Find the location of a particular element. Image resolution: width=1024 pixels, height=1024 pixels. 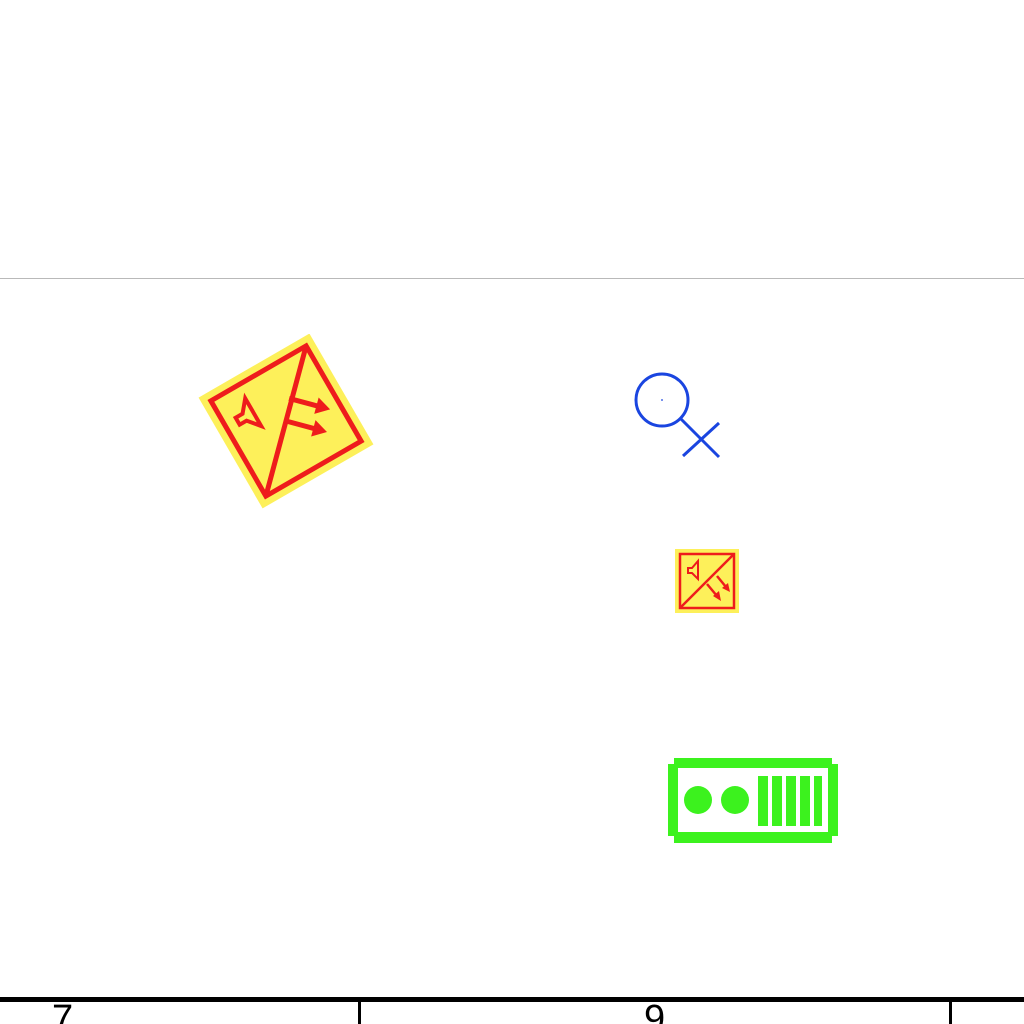

bottom-ruler-line is located at coordinates (512, 999).